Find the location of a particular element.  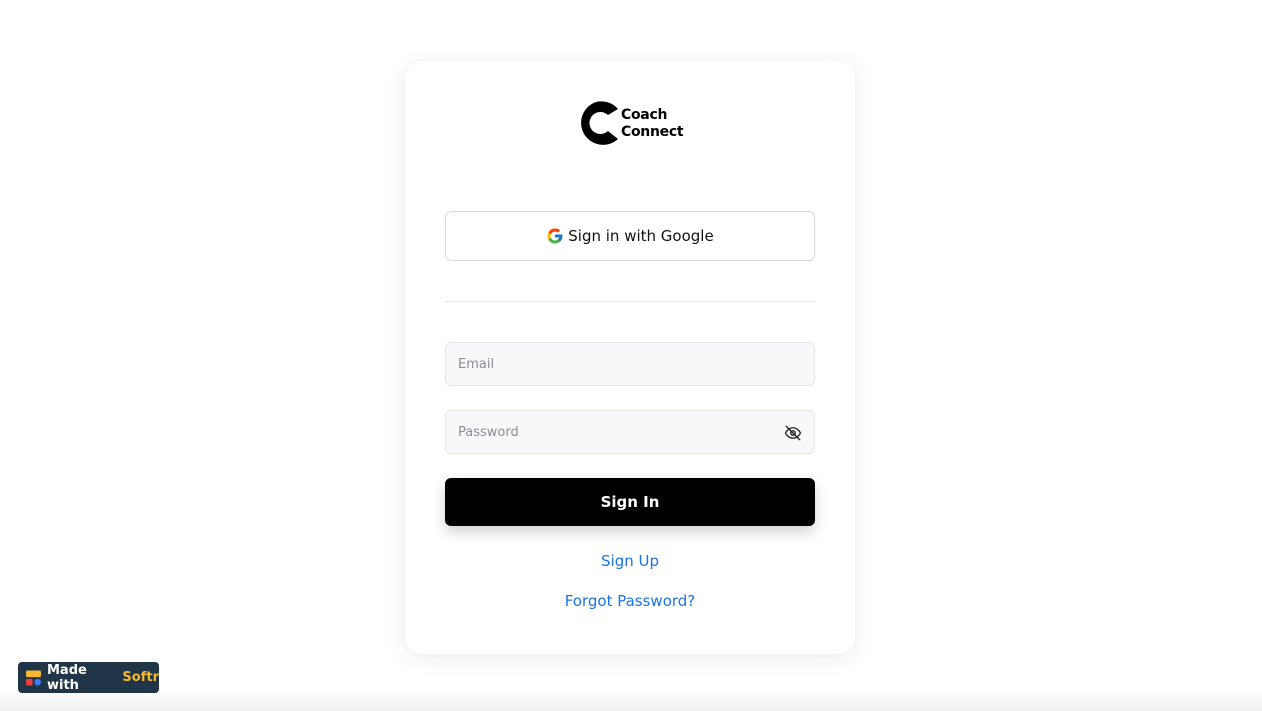

divider is located at coordinates (630, 301).